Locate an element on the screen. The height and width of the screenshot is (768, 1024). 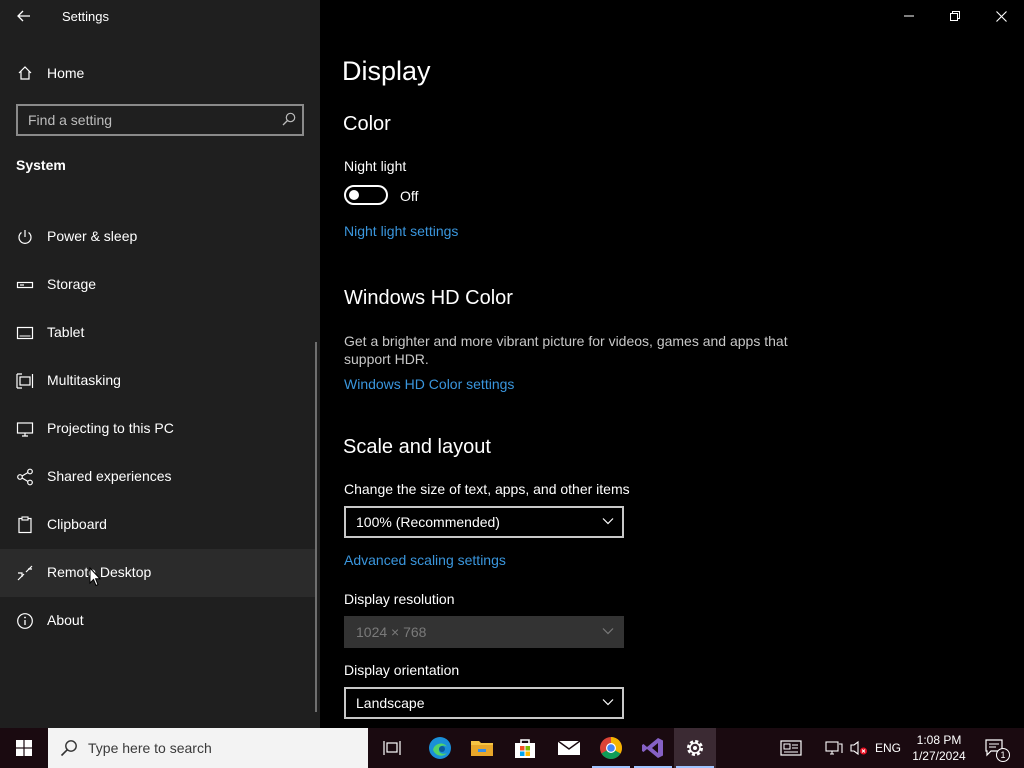
sidebar-item-tablet: Tablet is located at coordinates (158, 333).